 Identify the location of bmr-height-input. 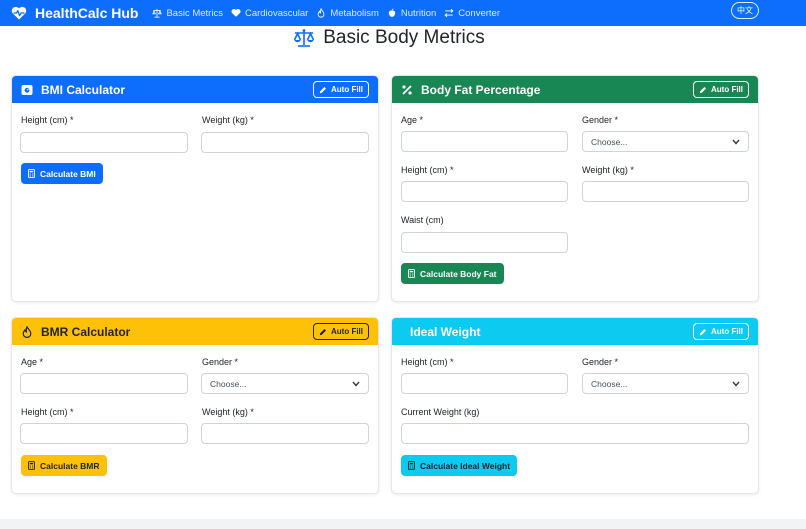
(104, 433).